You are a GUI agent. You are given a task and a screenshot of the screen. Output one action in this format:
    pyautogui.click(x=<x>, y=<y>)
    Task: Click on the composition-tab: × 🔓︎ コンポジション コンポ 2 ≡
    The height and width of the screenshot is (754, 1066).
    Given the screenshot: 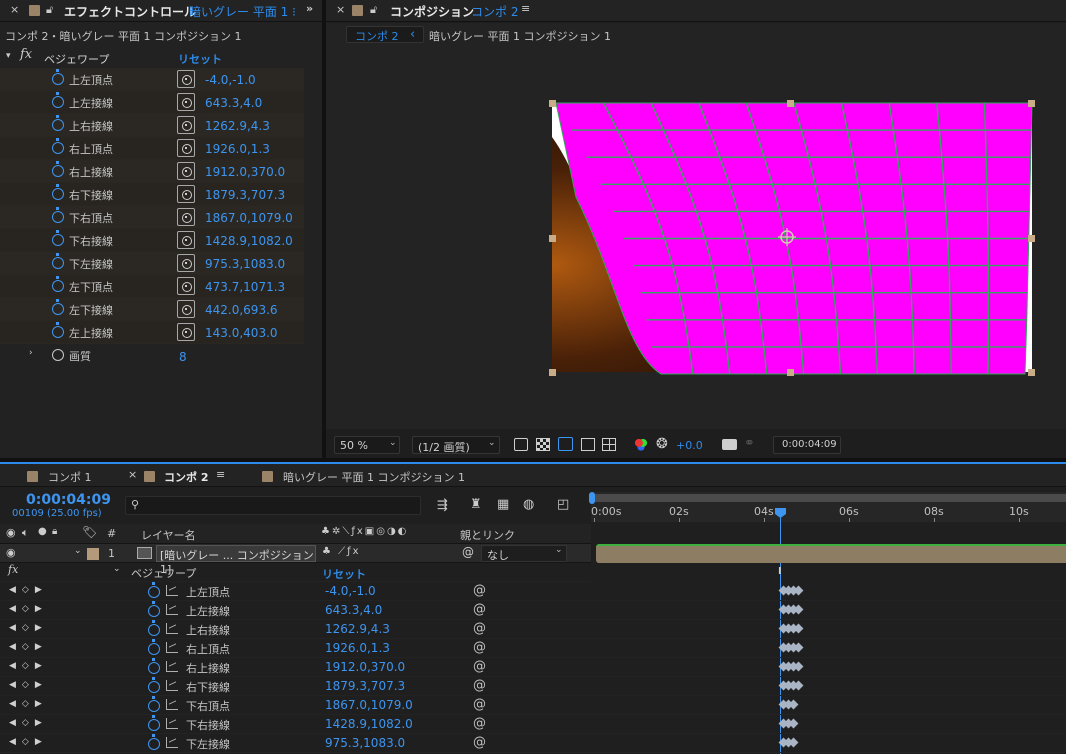 What is the action you would take?
    pyautogui.click(x=696, y=11)
    